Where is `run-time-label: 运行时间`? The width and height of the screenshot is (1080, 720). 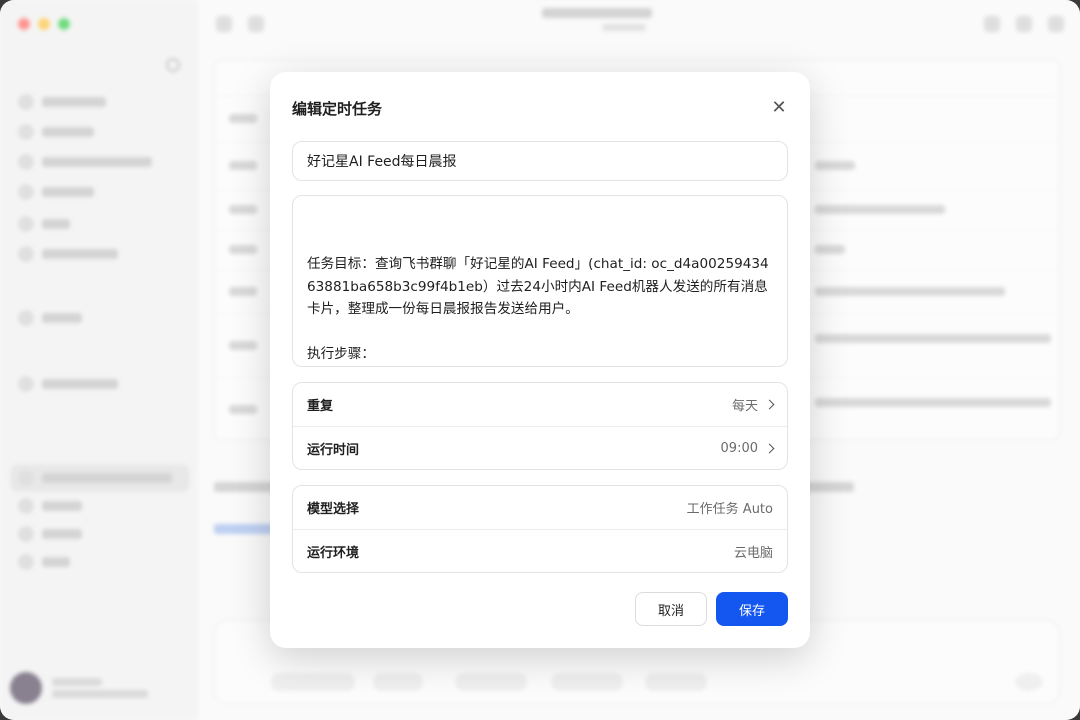 run-time-label: 运行时间 is located at coordinates (333, 450).